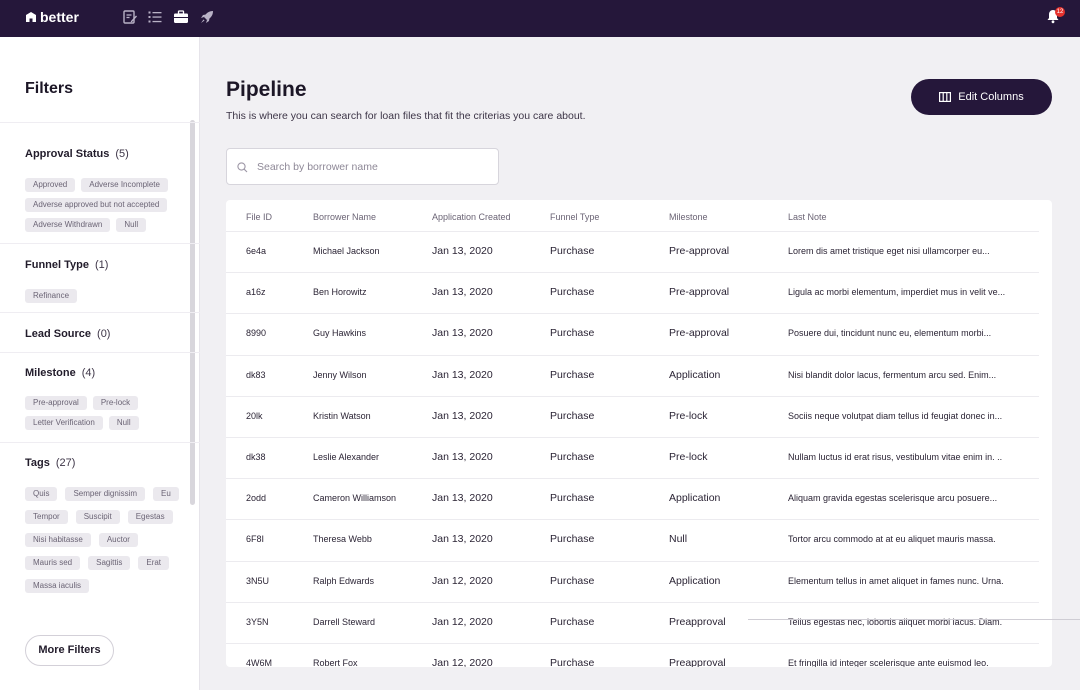 The height and width of the screenshot is (690, 1080). I want to click on column-header-milestone: Milestone, so click(688, 217).